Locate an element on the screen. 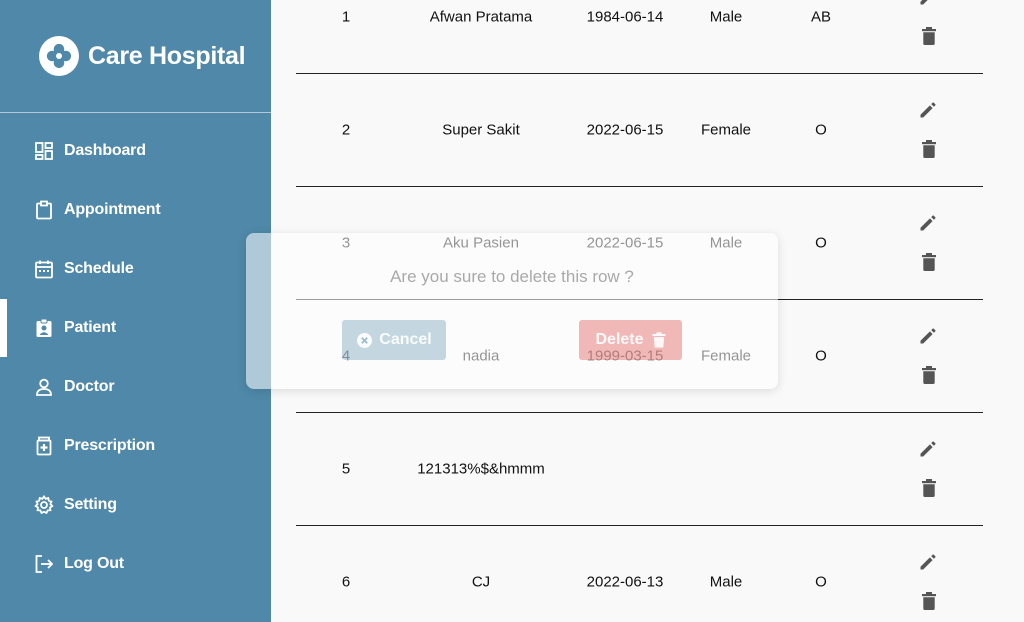  sidebar-item-doctor: Doctor is located at coordinates (135, 387).